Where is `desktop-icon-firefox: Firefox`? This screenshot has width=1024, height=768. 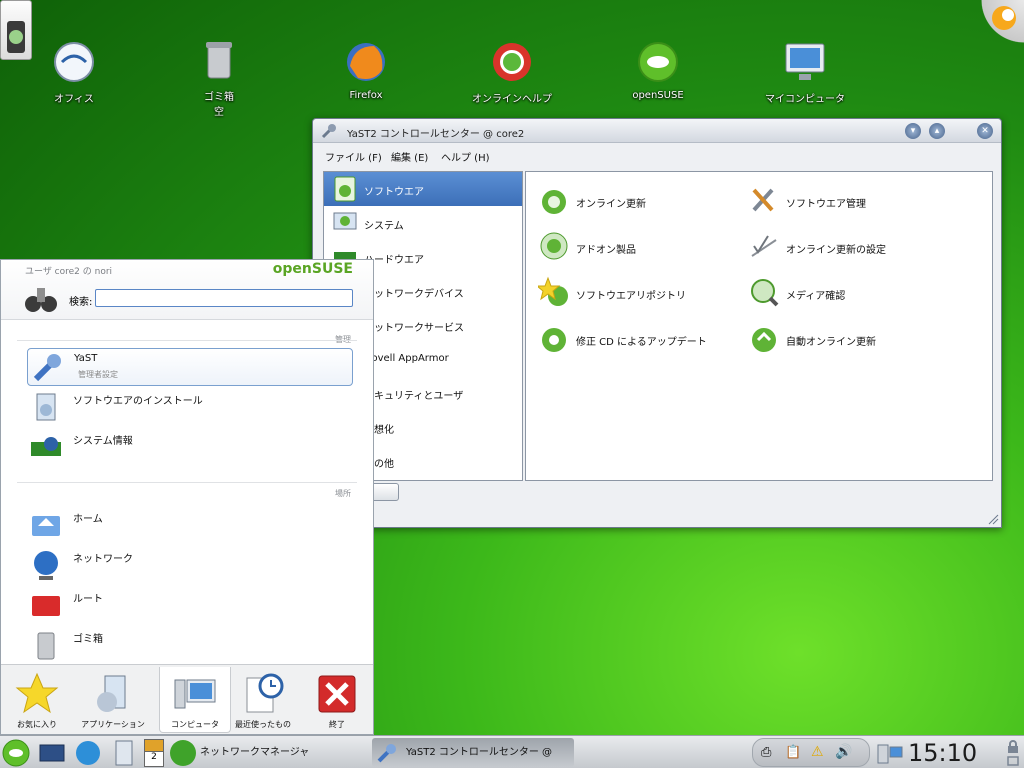
desktop-icon-firefox: Firefox is located at coordinates (366, 70).